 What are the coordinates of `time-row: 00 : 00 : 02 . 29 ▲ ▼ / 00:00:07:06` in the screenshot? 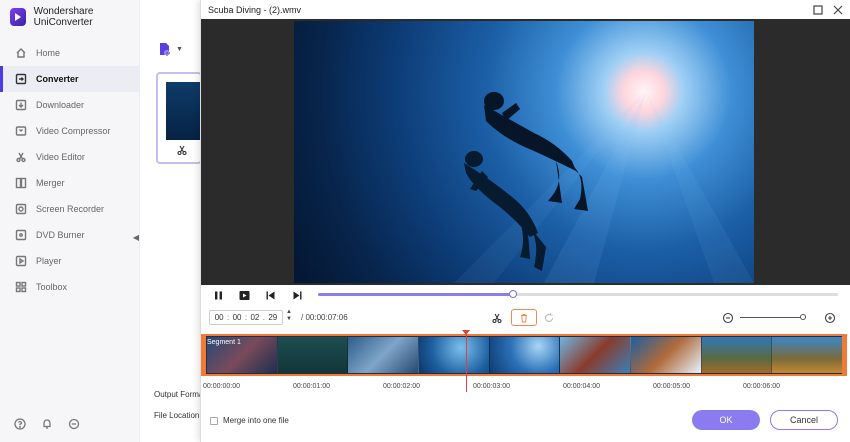 It's located at (525, 318).